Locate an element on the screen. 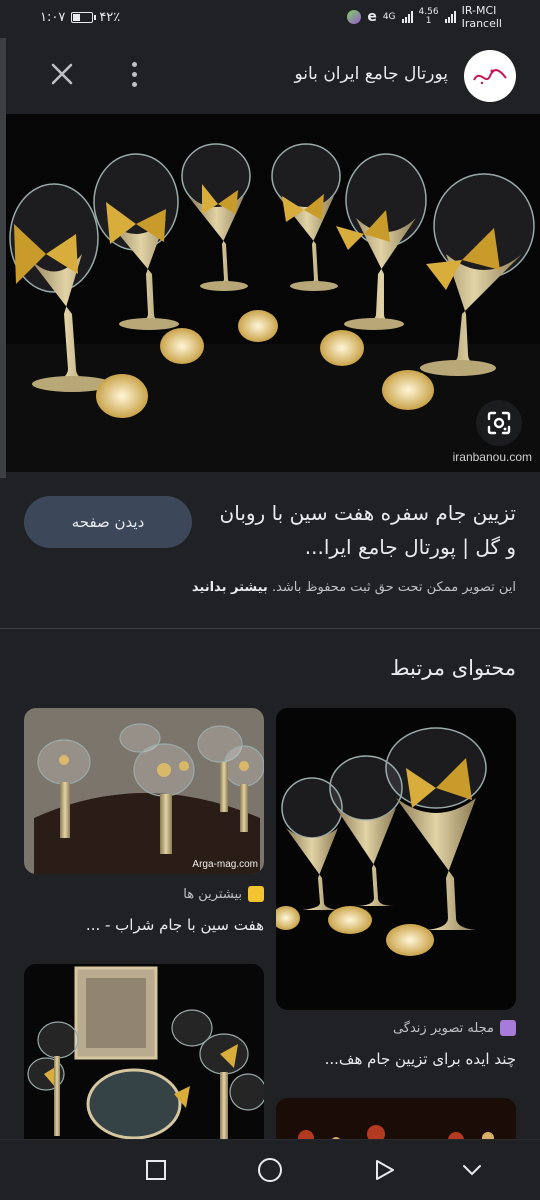  square-icon is located at coordinates (156, 1170).